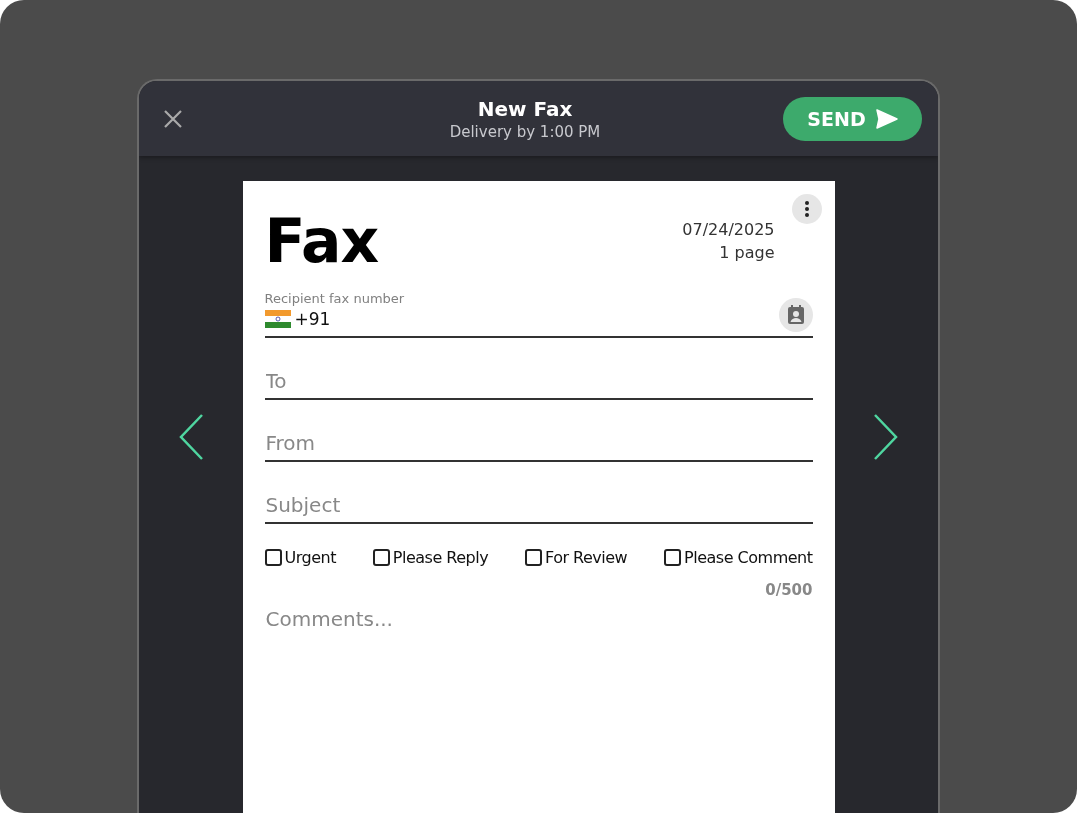 This screenshot has width=1077, height=813. What do you see at coordinates (886, 118) in the screenshot?
I see `send-icon` at bounding box center [886, 118].